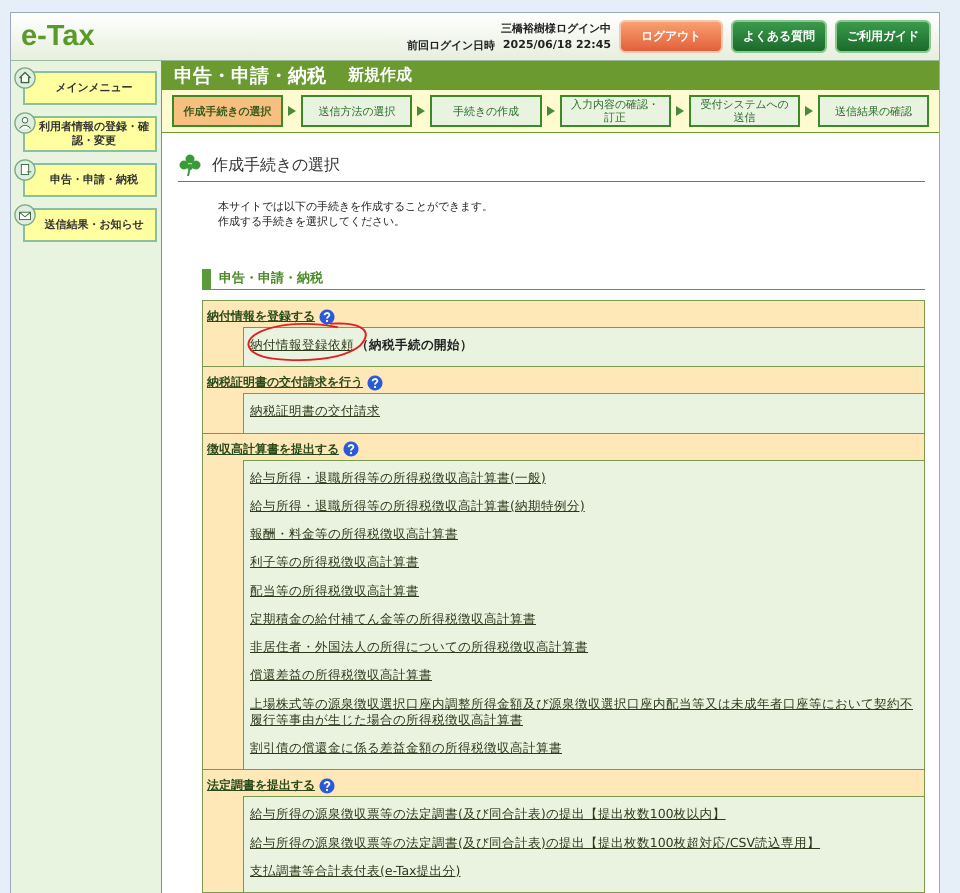 This screenshot has height=893, width=960. What do you see at coordinates (25, 169) in the screenshot?
I see `document-icon` at bounding box center [25, 169].